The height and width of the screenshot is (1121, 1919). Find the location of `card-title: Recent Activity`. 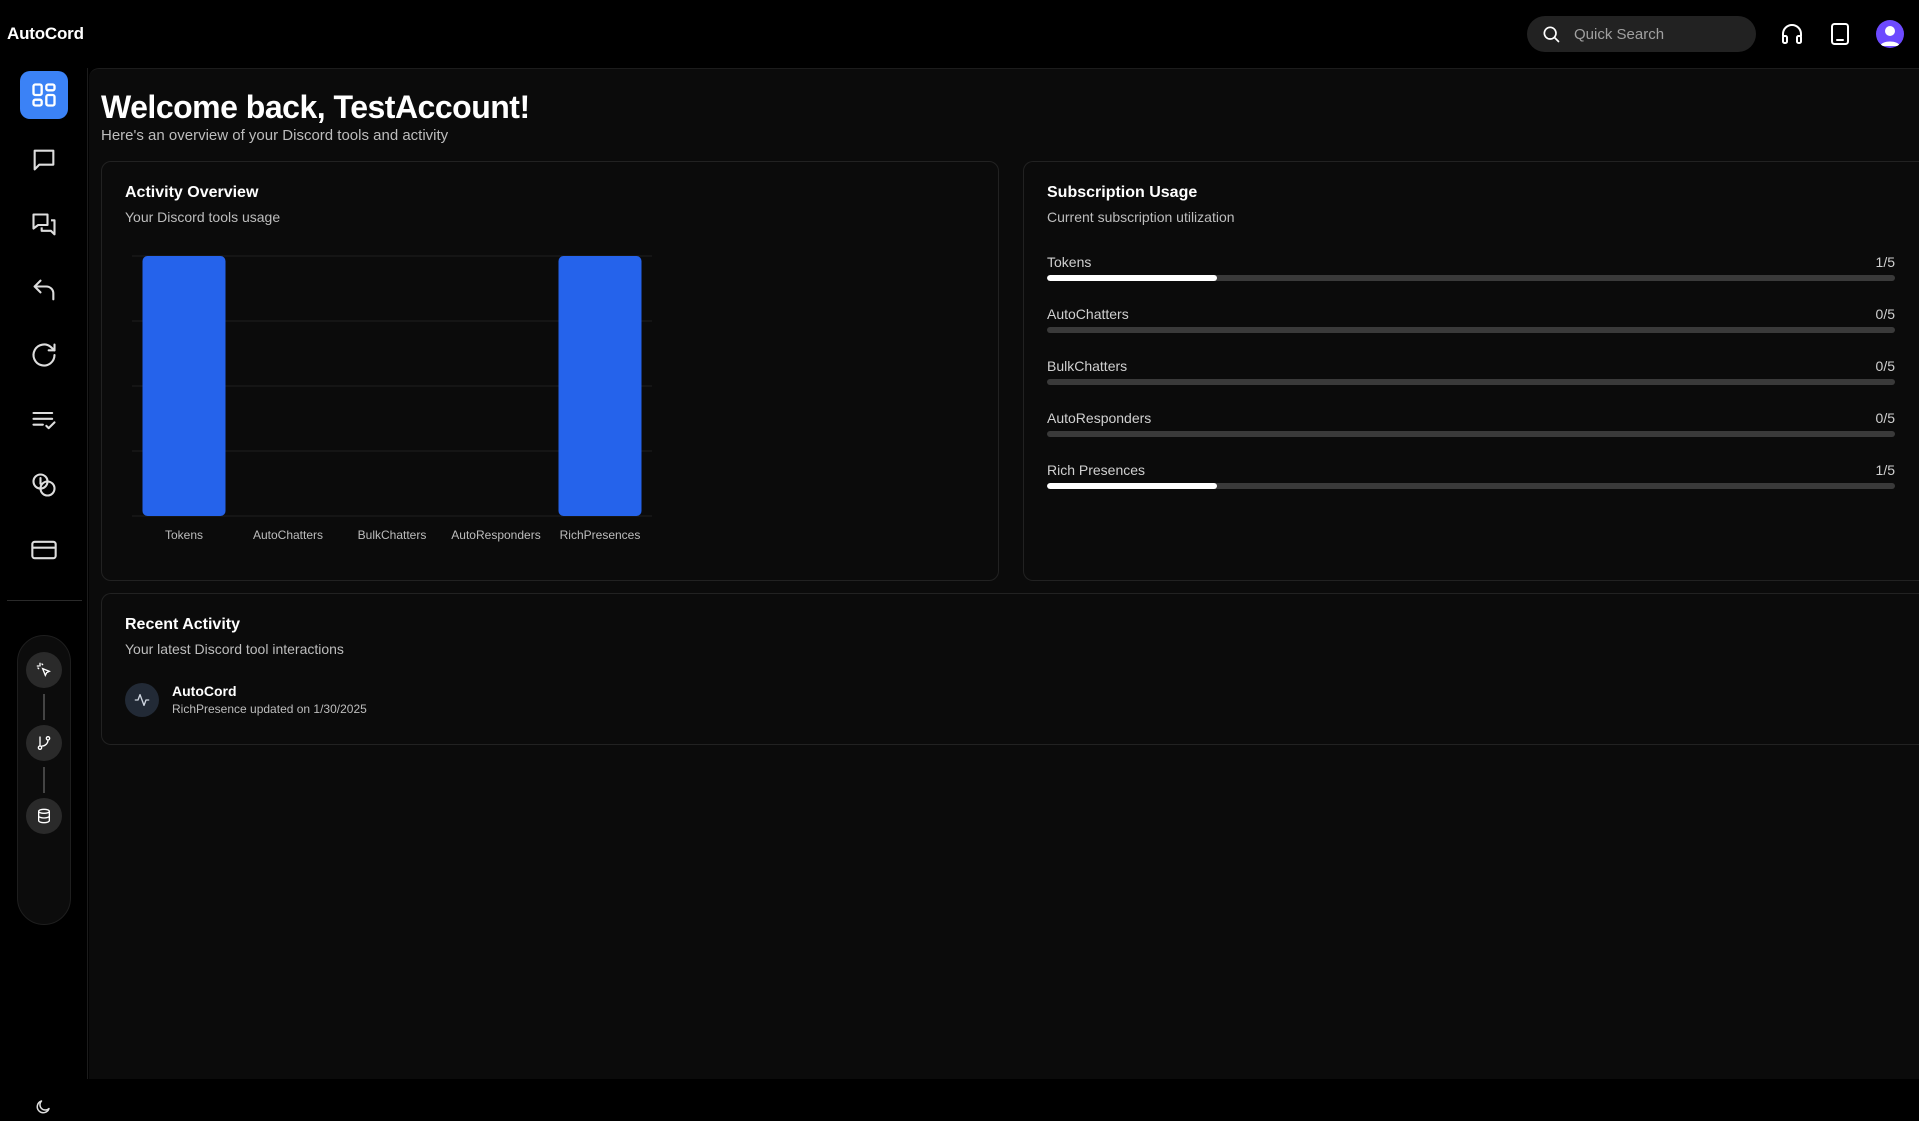

card-title: Recent Activity is located at coordinates (182, 624).